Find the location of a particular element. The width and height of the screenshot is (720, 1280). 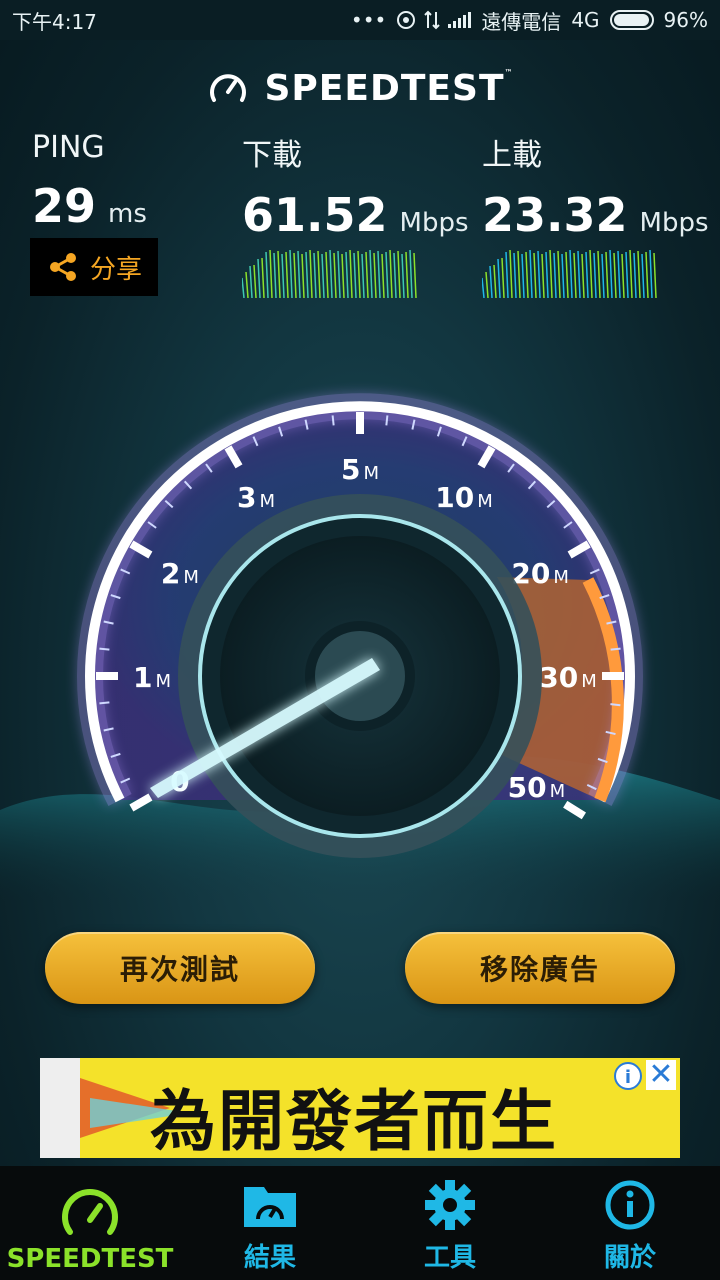

tab-label-speedtest: SPEEDTEST is located at coordinates (90, 1259).